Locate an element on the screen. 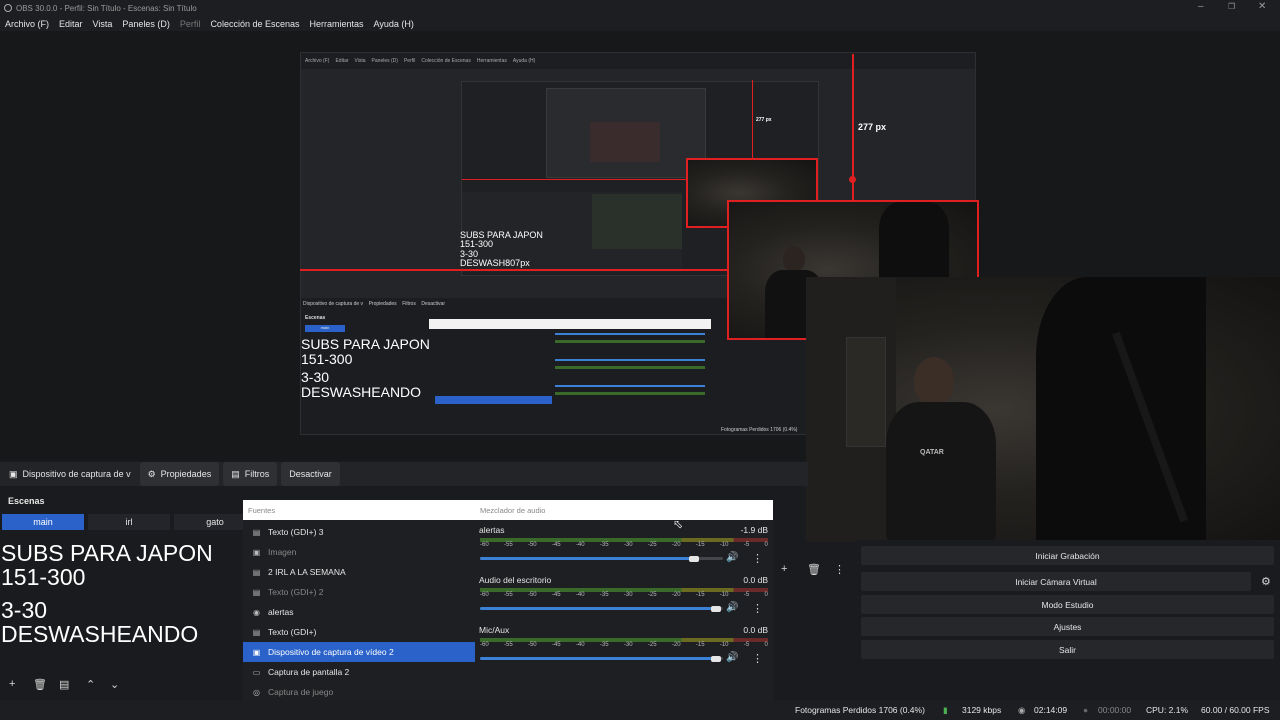  source-item-irl-semana: ▤ 2 IRL A LA SEMANA is located at coordinates (359, 572).